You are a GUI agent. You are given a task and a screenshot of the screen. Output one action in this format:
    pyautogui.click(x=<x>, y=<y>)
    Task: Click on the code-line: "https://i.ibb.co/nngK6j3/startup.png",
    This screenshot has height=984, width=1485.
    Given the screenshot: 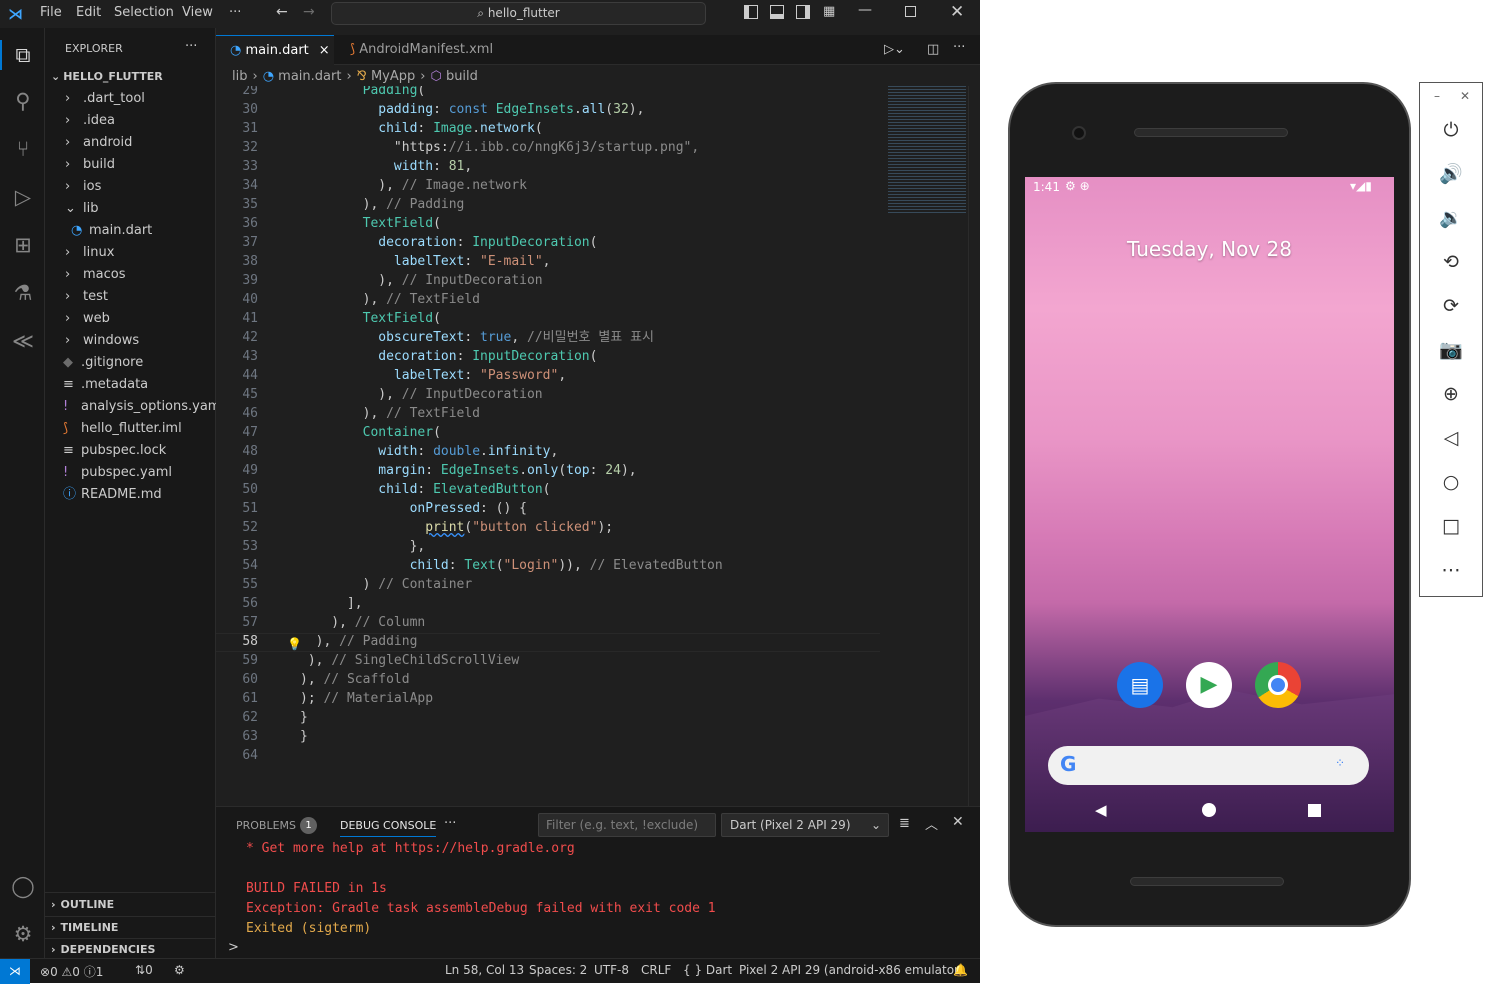 What is the action you would take?
    pyautogui.click(x=499, y=147)
    